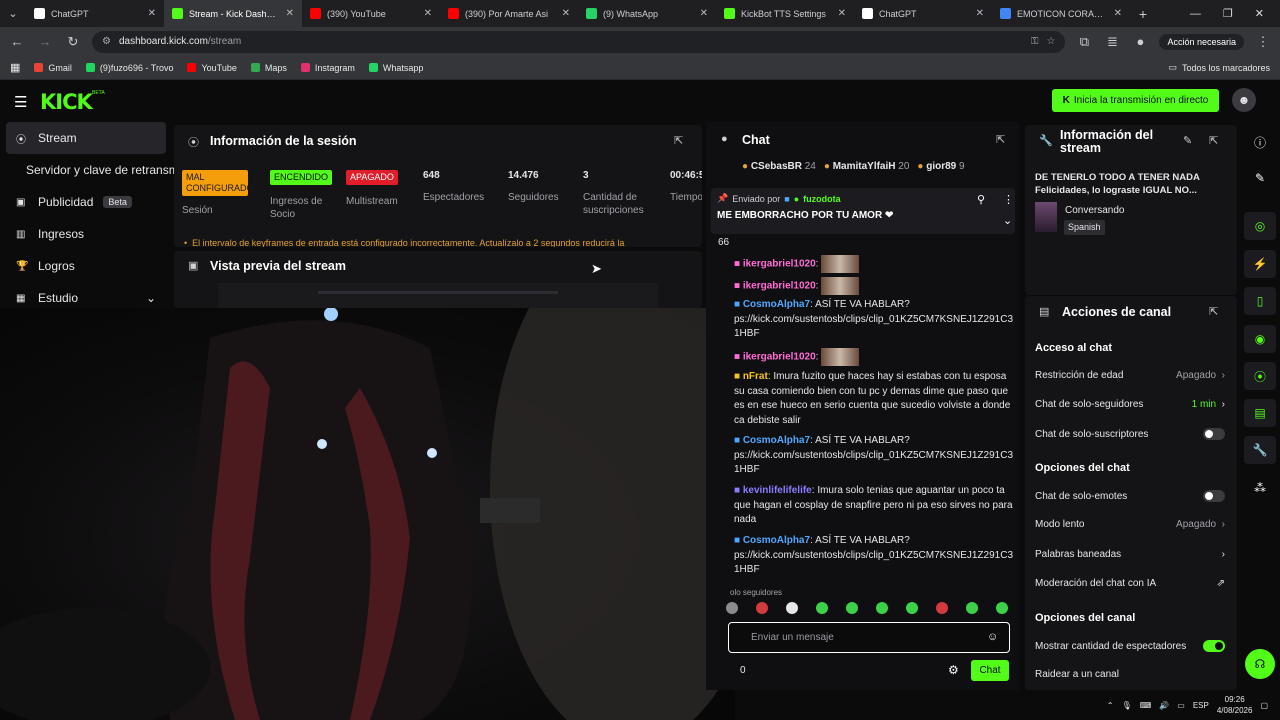 This screenshot has width=1280, height=720. What do you see at coordinates (1127, 705) in the screenshot?
I see `mic-icon: 🎙` at bounding box center [1127, 705].